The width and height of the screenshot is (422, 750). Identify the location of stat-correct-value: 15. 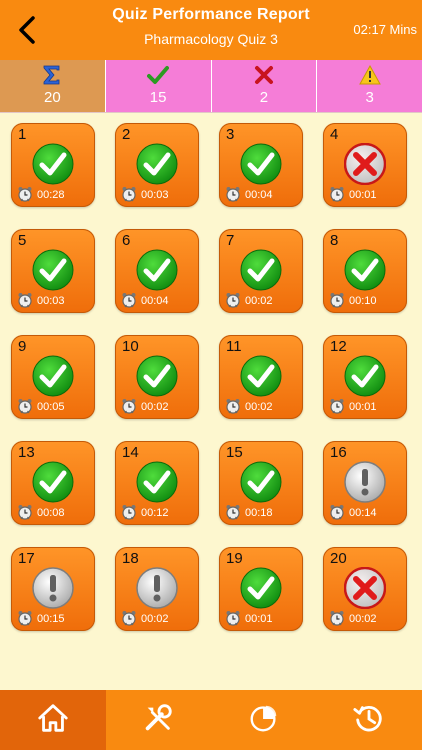
(158, 97).